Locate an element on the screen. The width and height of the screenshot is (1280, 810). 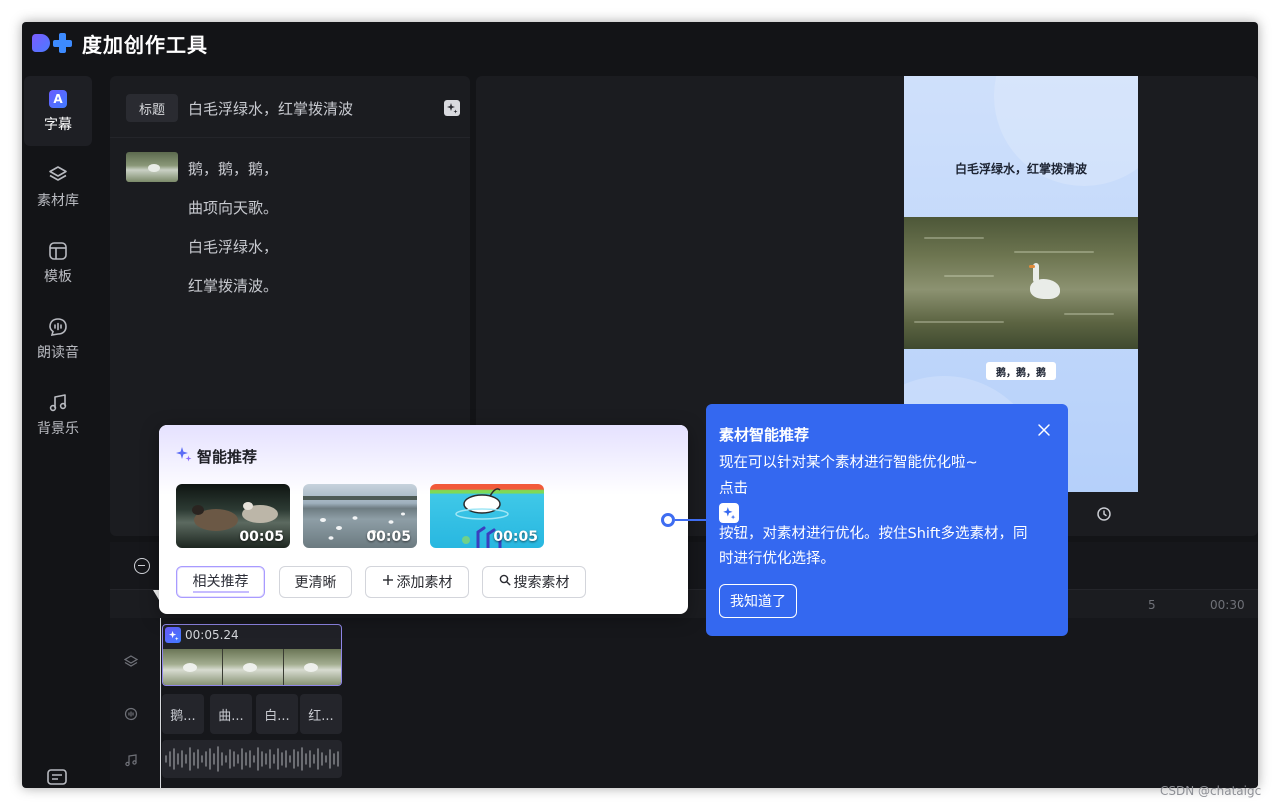
music-note-icon is located at coordinates (58, 403).